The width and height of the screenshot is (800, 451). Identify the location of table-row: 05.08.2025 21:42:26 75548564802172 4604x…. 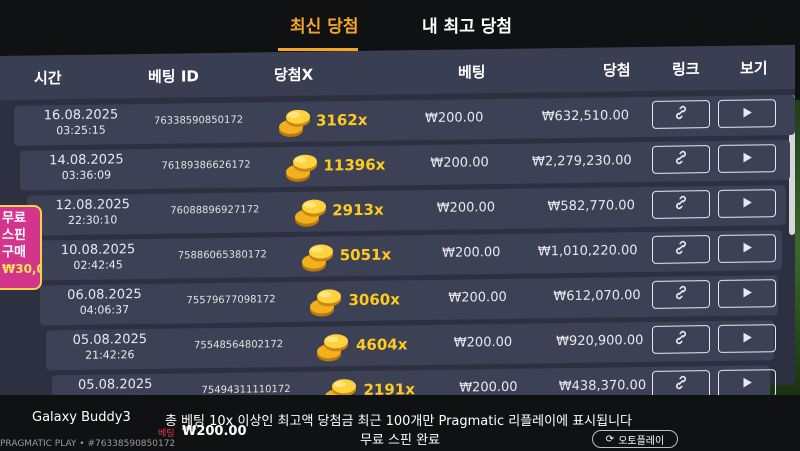
(411, 345).